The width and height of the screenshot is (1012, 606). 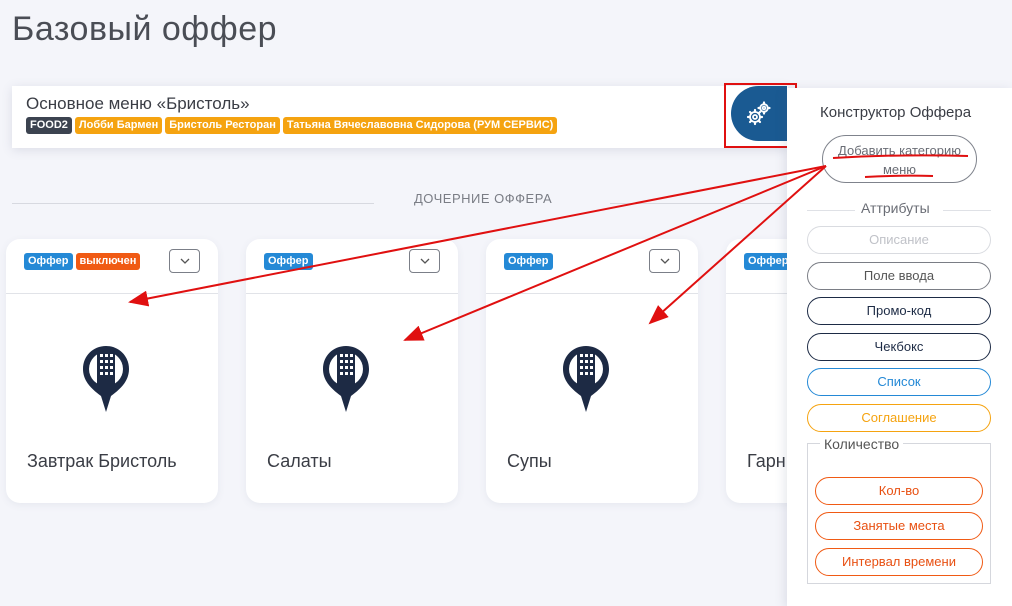 What do you see at coordinates (896, 112) in the screenshot?
I see `constructor-title: Конструктор Оффера` at bounding box center [896, 112].